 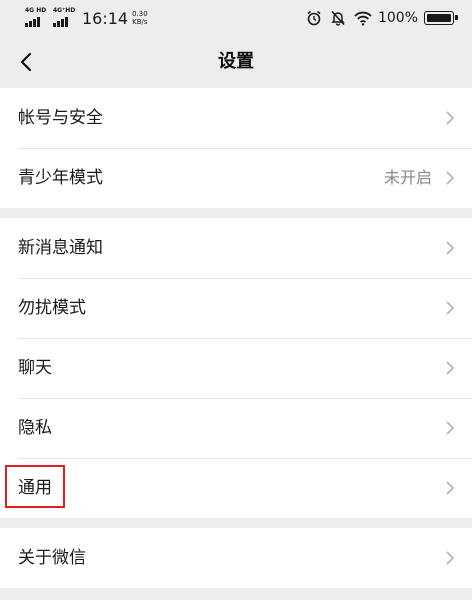 What do you see at coordinates (236, 178) in the screenshot?
I see `settings-item-teen-mode: 青少年模式 未开启` at bounding box center [236, 178].